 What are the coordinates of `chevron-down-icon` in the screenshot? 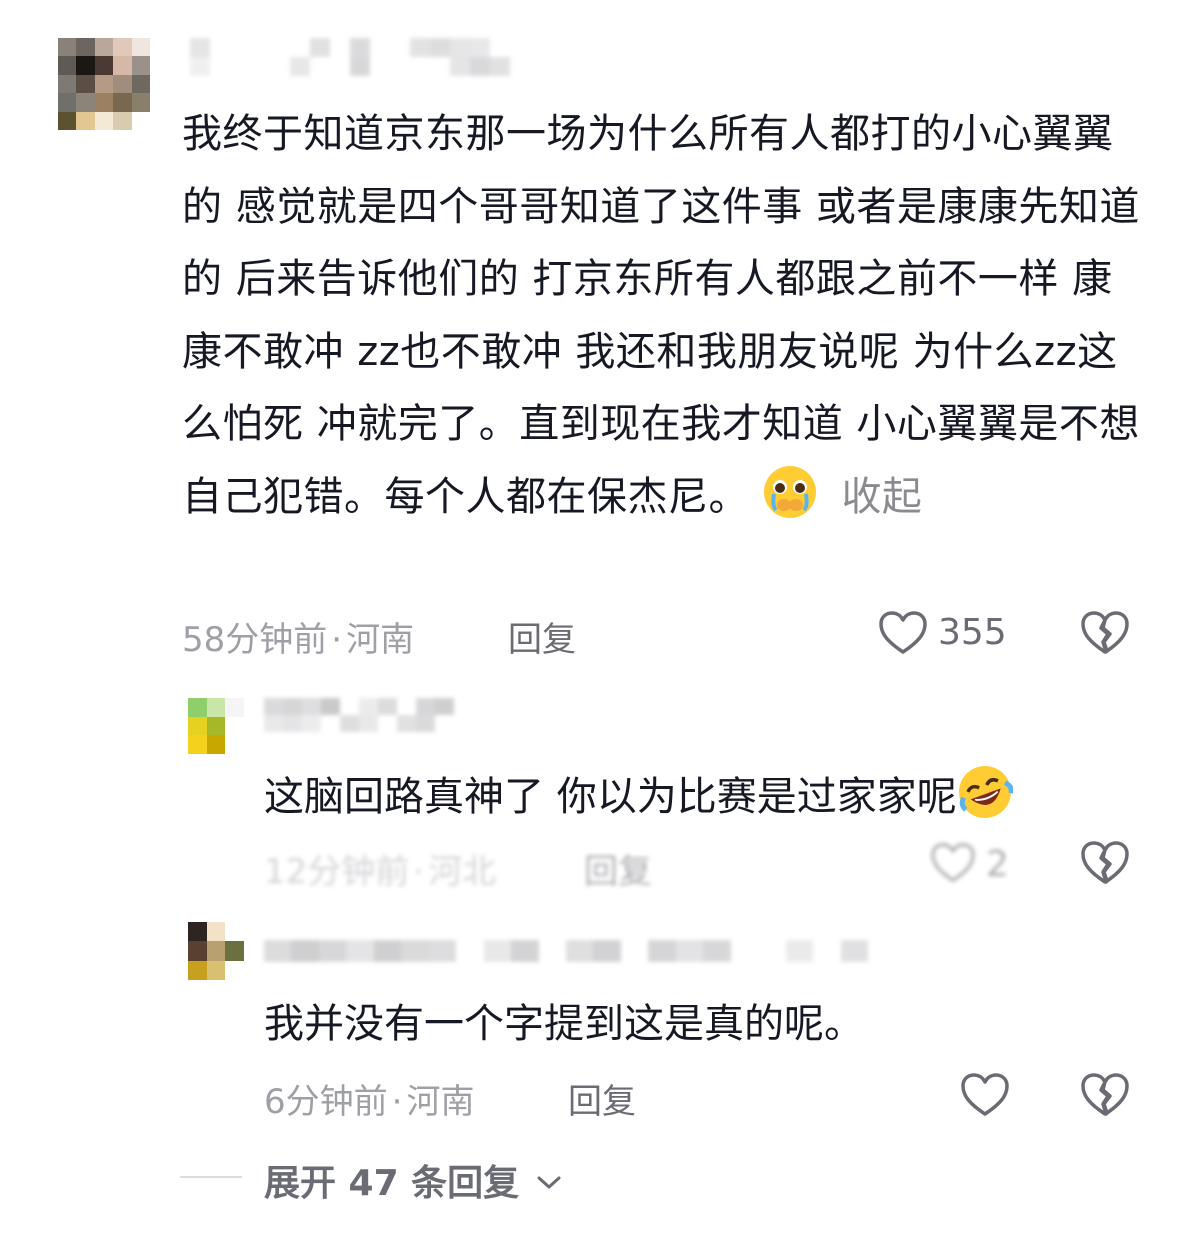 It's located at (549, 1179).